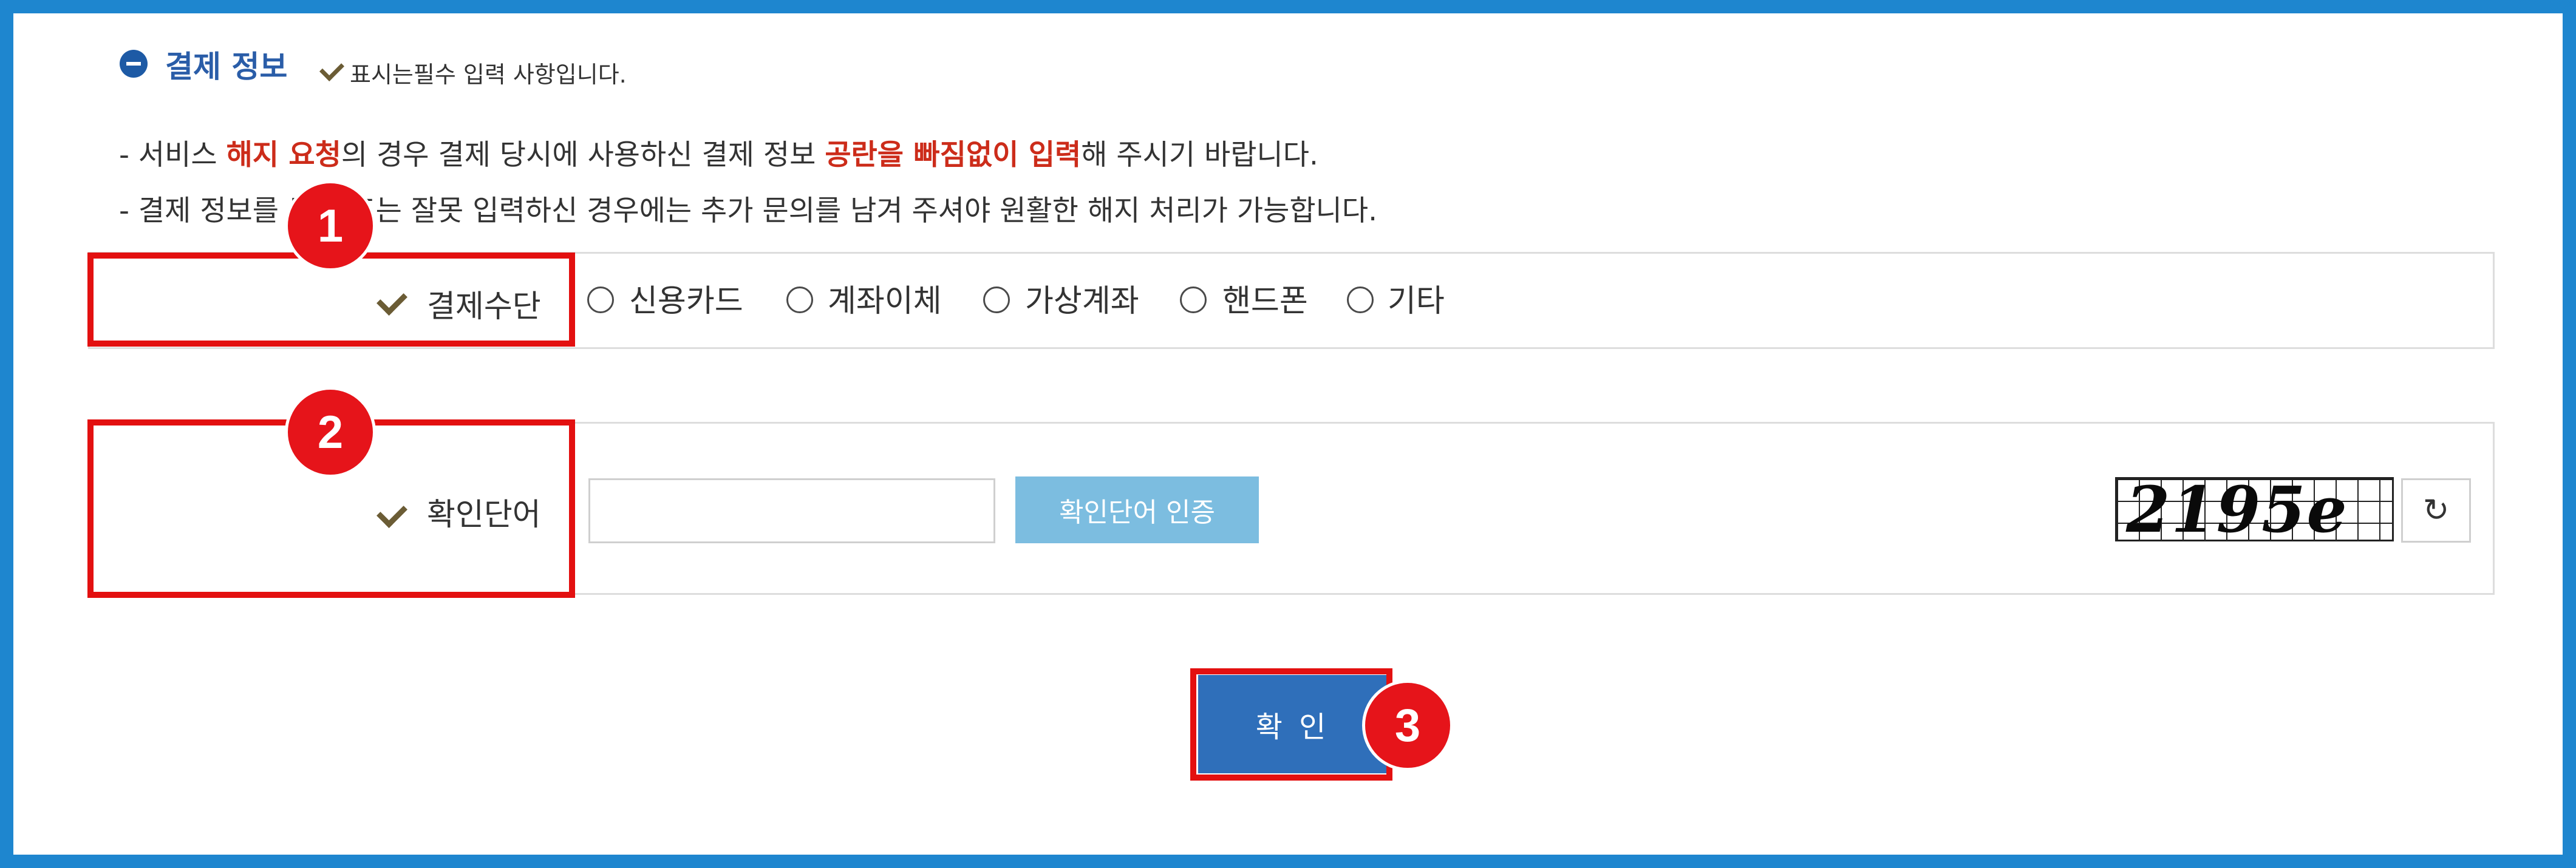 This screenshot has width=2576, height=868. Describe the element at coordinates (686, 298) in the screenshot. I see `radio-label-credit-card: 신용카드` at that location.